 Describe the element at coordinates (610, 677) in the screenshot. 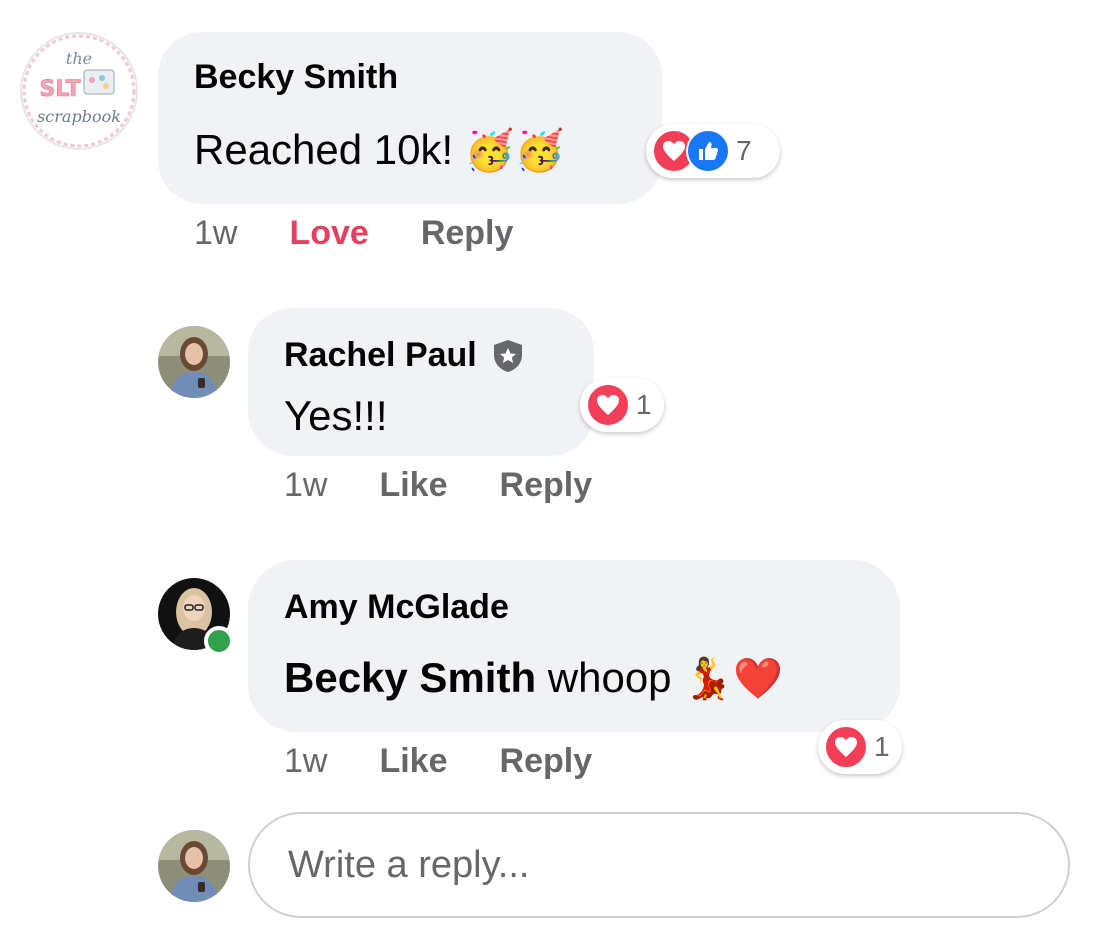

I see `comment-text-body: whoop` at that location.